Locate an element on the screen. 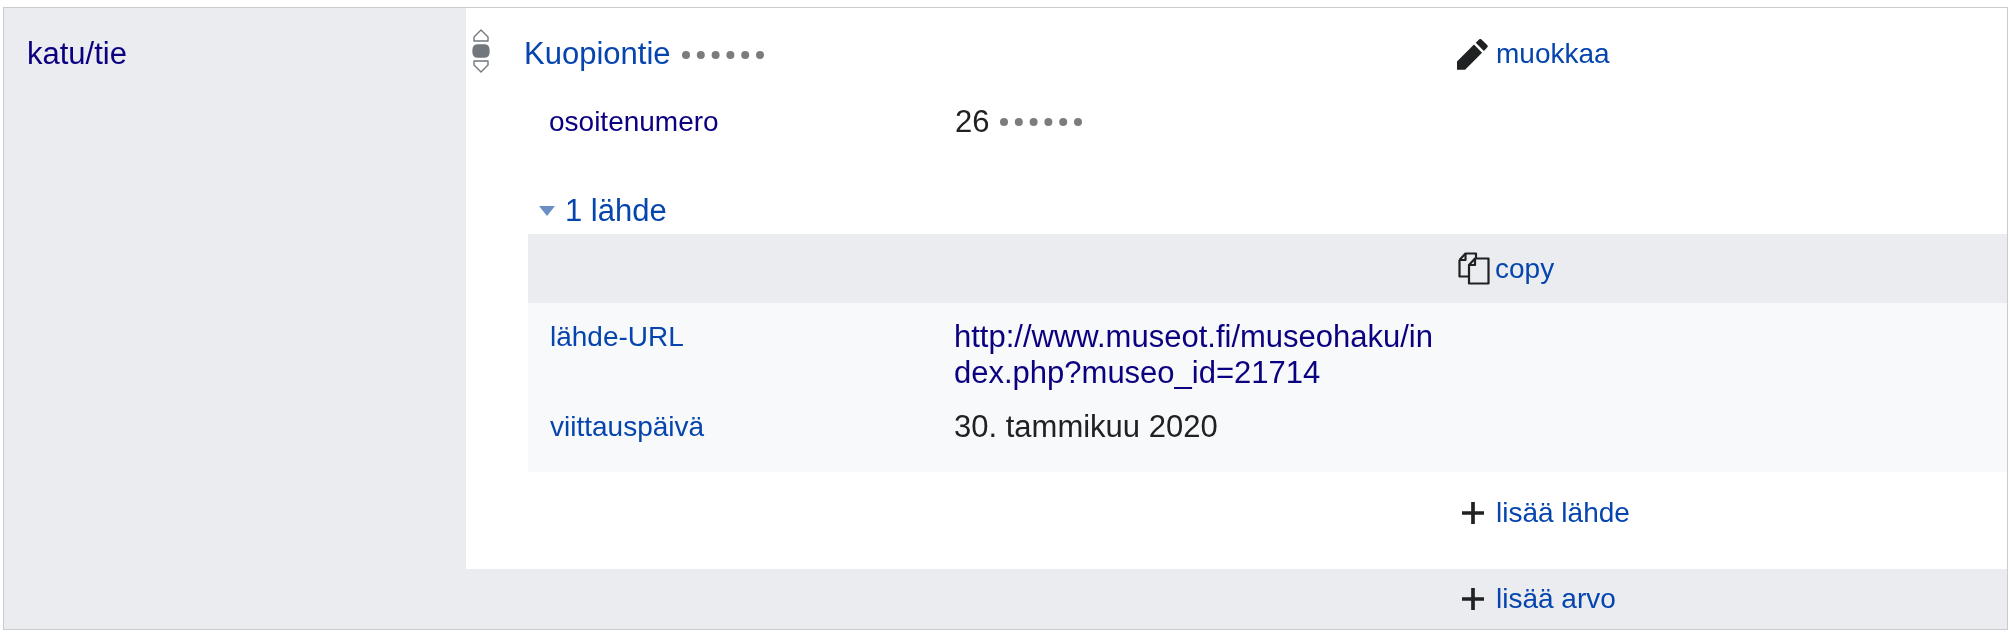  reference-property-link: lähde-URL is located at coordinates (617, 336).